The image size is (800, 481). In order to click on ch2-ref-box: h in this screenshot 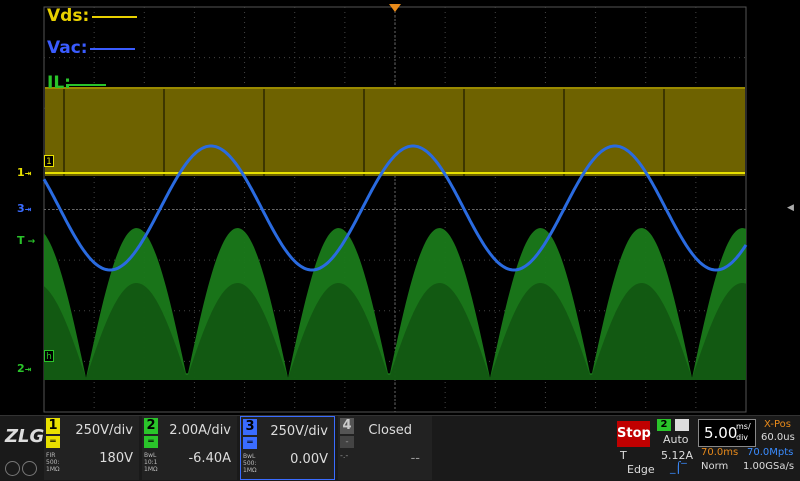, I will do `click(49, 356)`.